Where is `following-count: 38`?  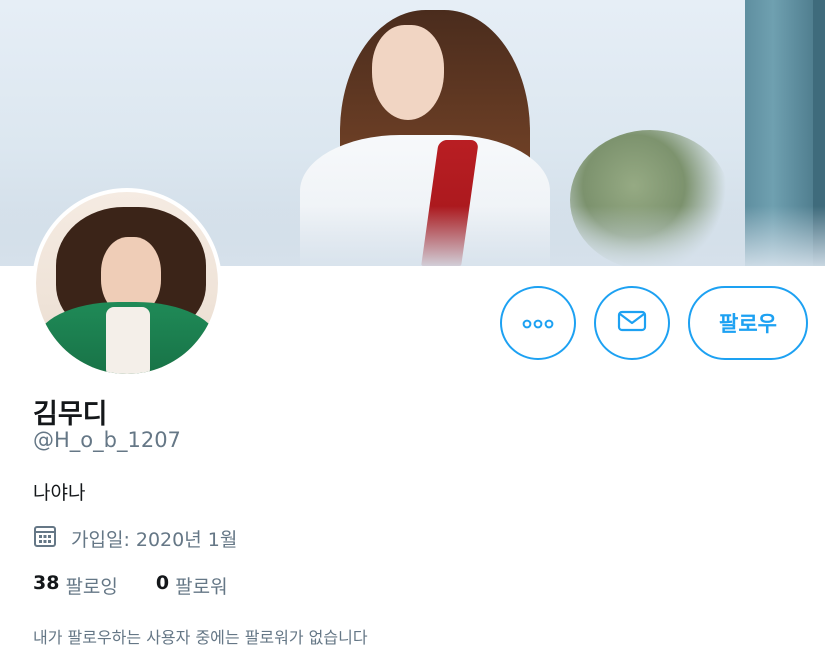 following-count: 38 is located at coordinates (46, 583).